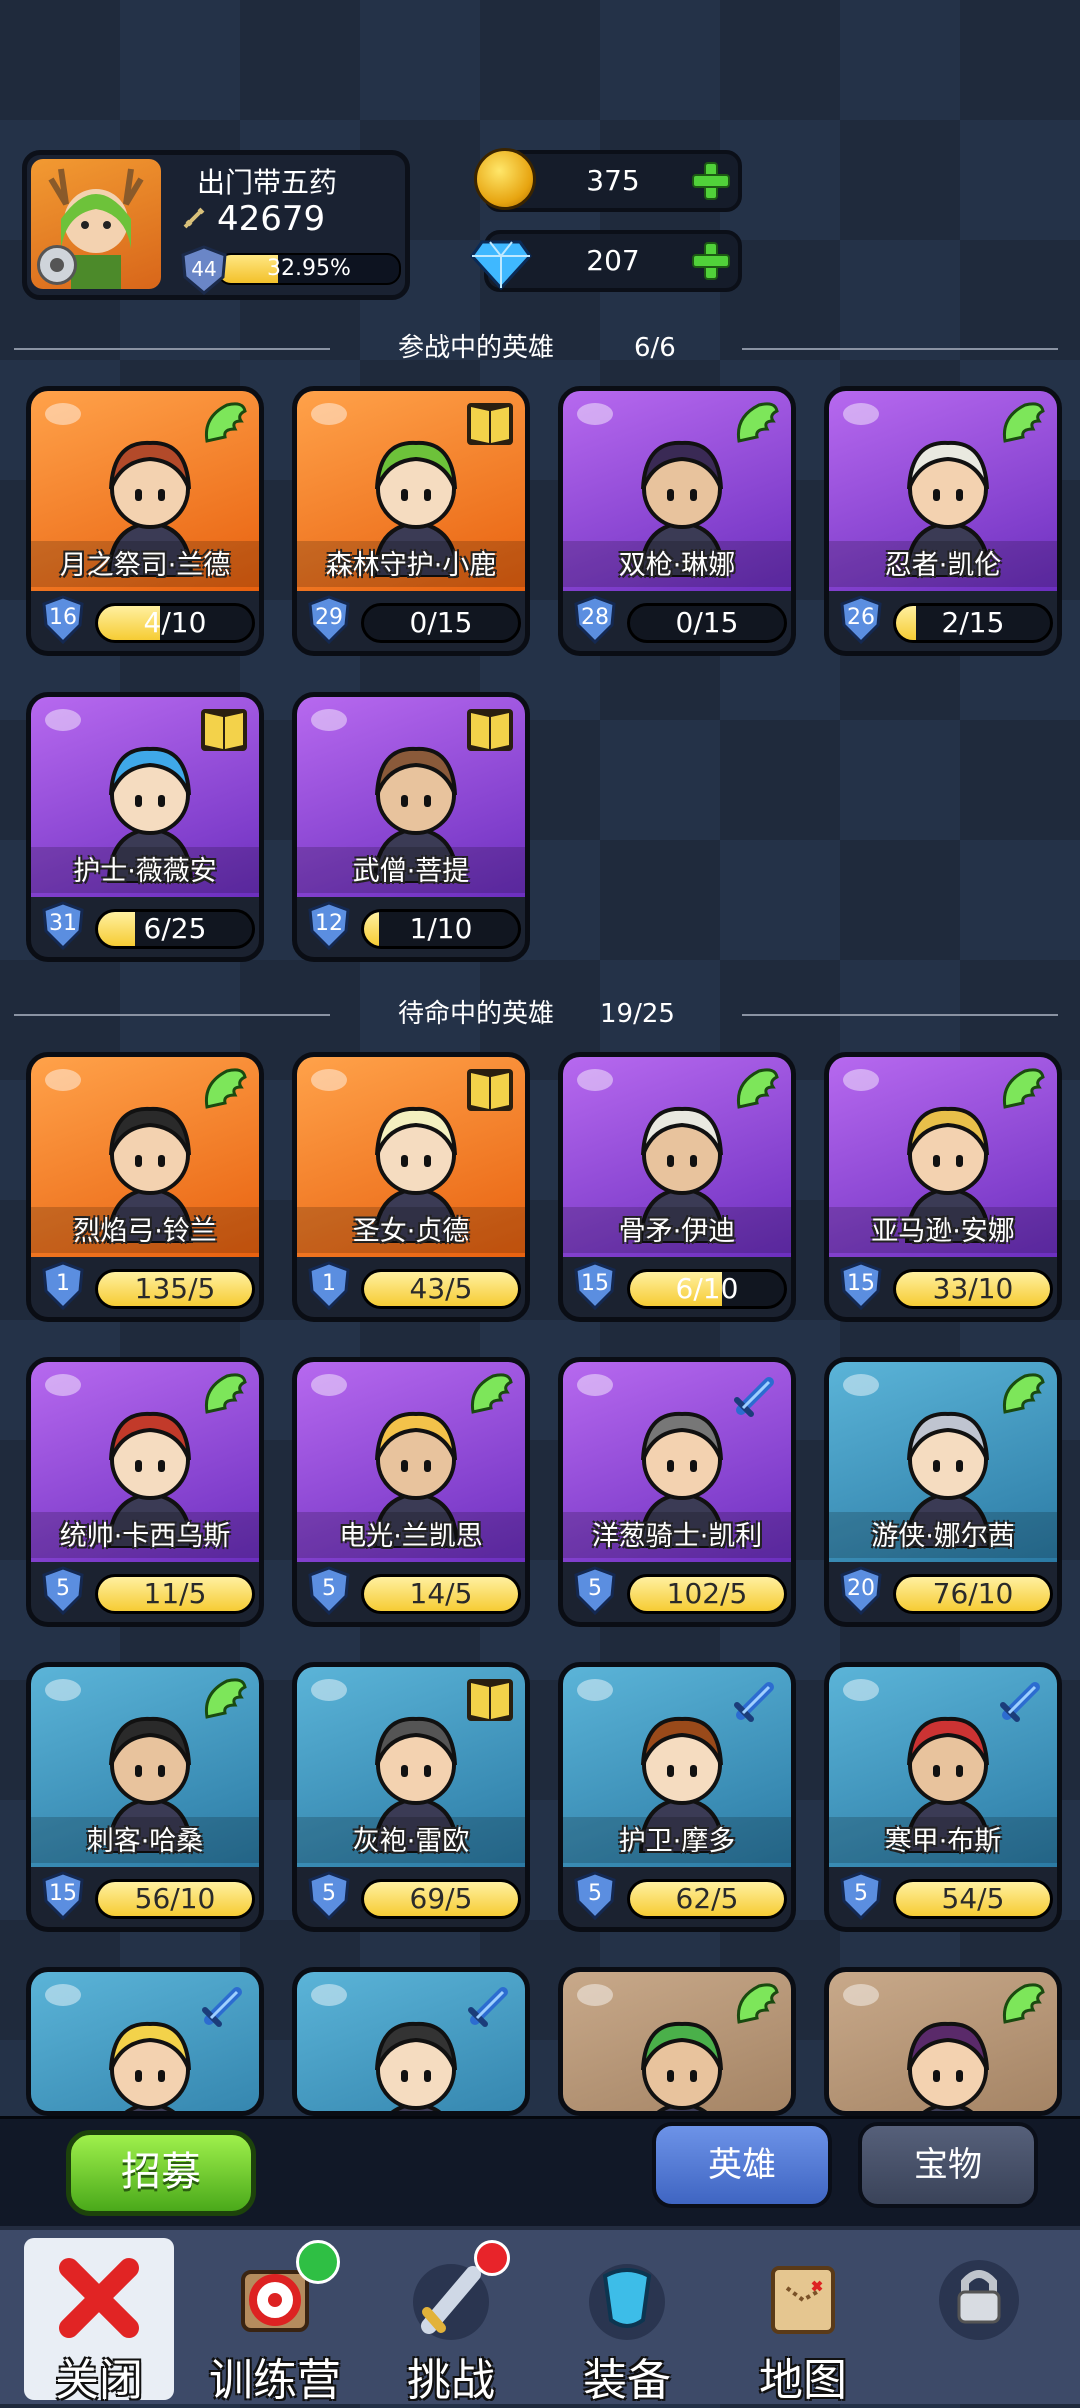 The image size is (1080, 2408). Describe the element at coordinates (979, 2319) in the screenshot. I see `nav-locked` at that location.